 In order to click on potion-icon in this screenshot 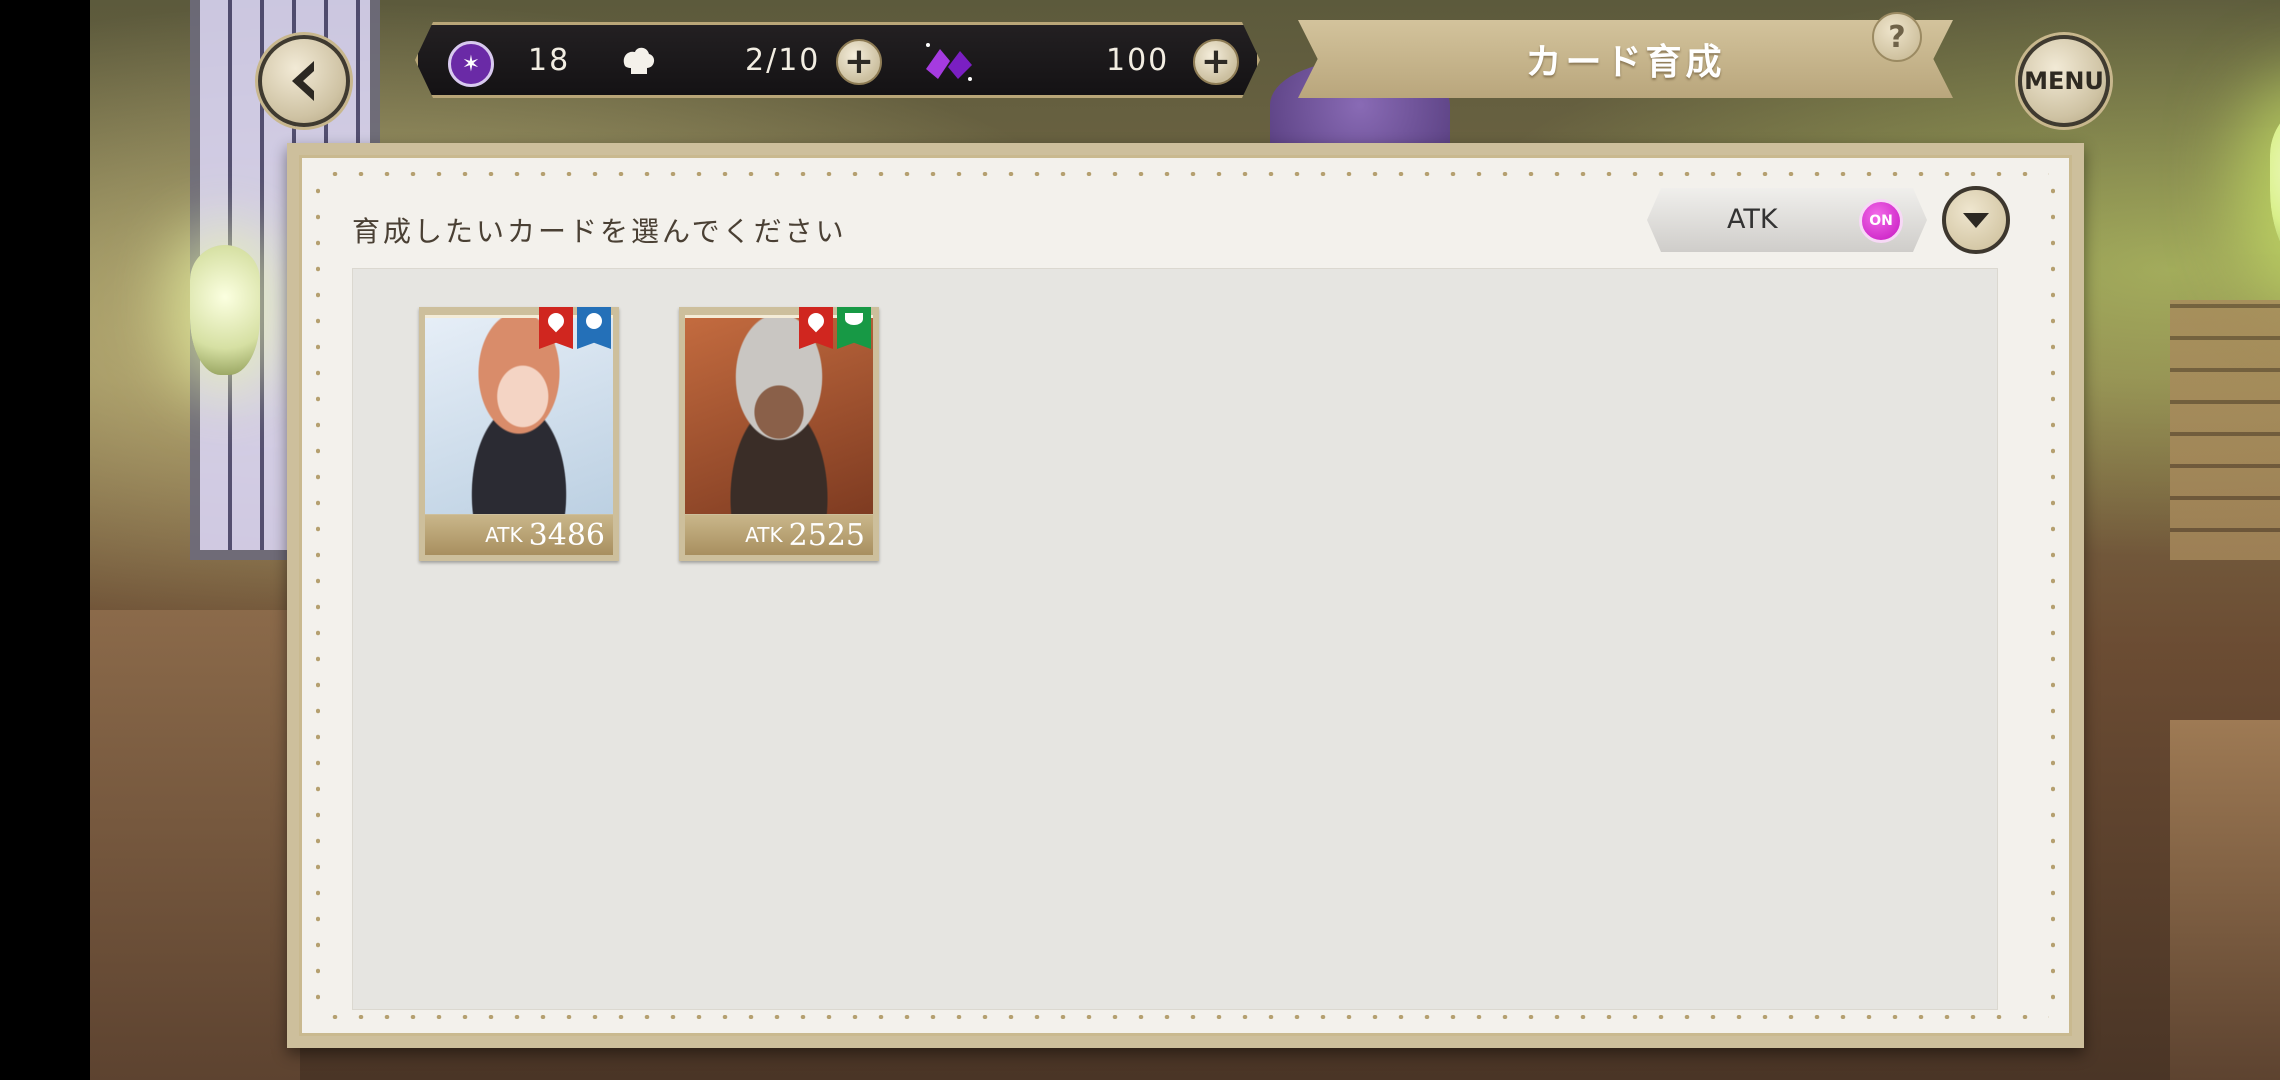, I will do `click(948, 61)`.